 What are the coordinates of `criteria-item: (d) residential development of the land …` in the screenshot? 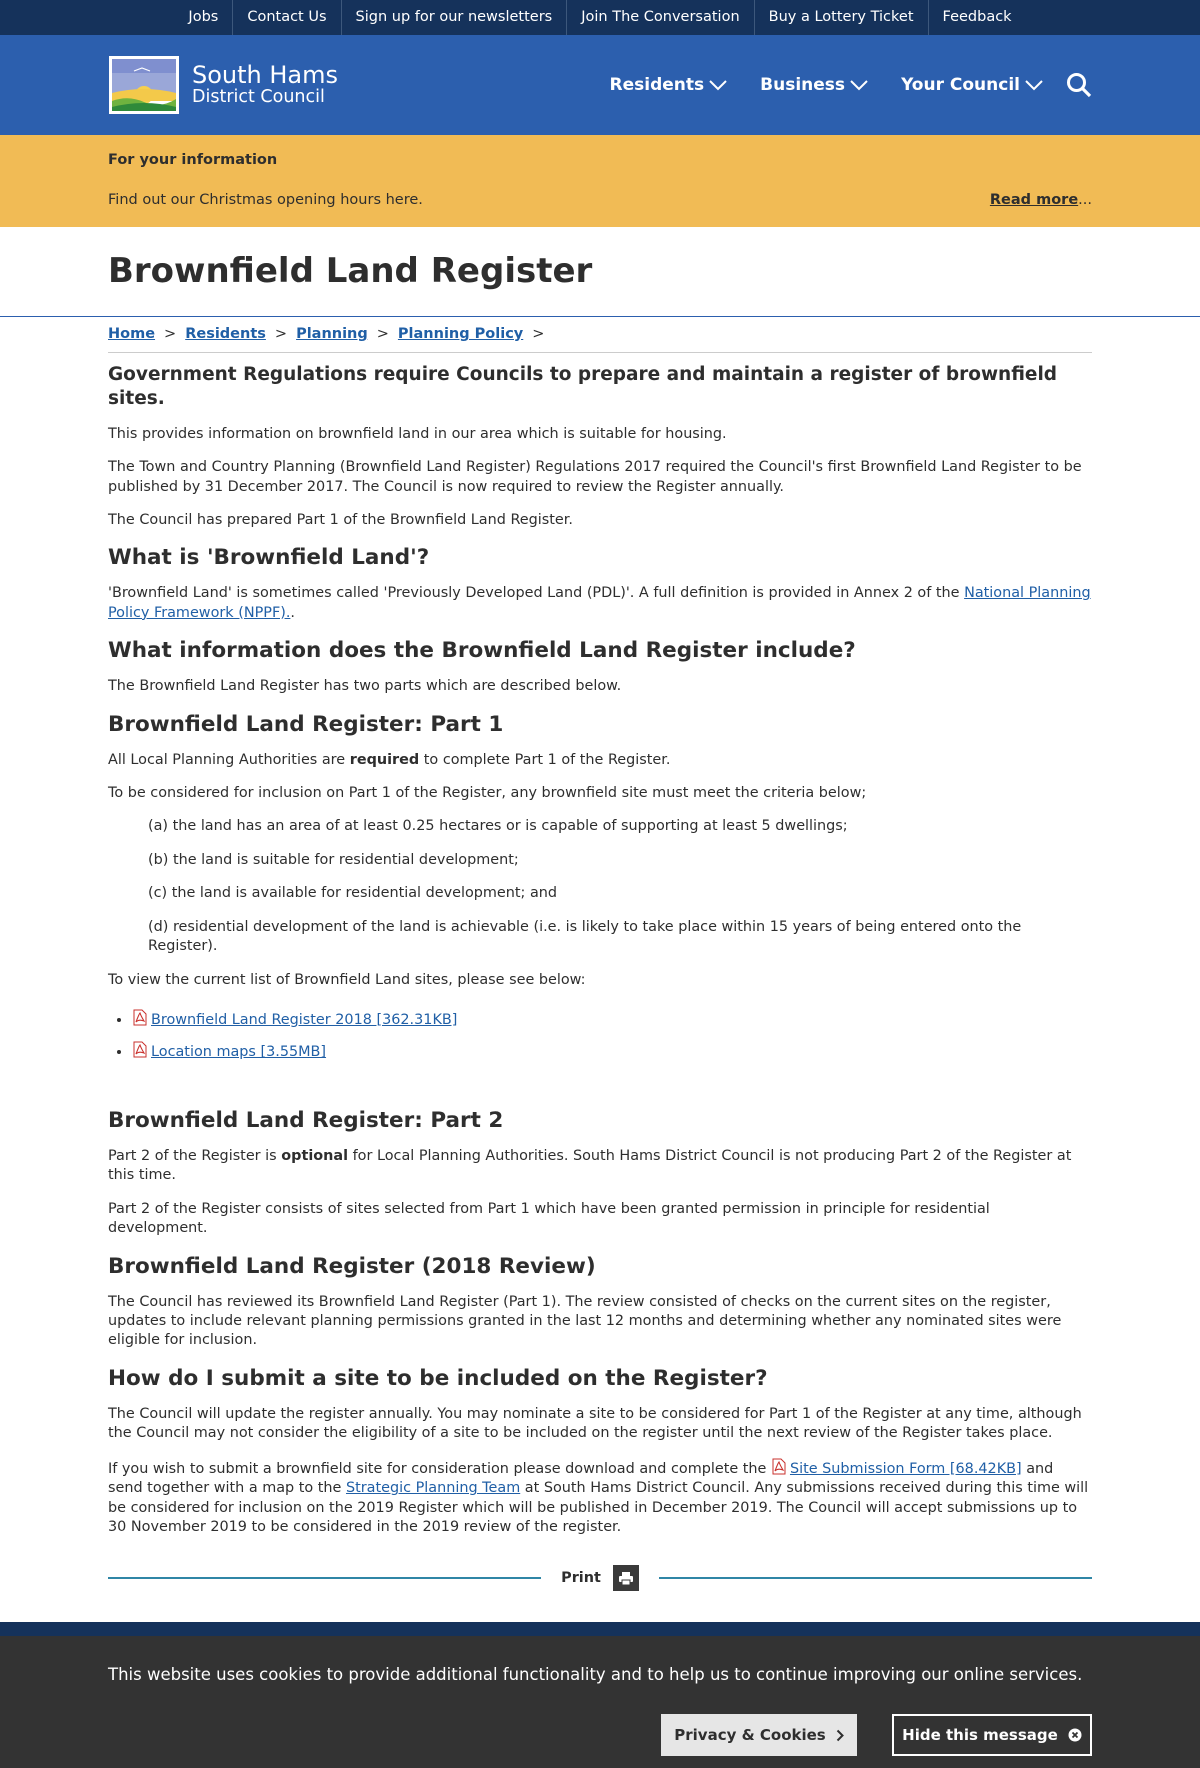 It's located at (585, 936).